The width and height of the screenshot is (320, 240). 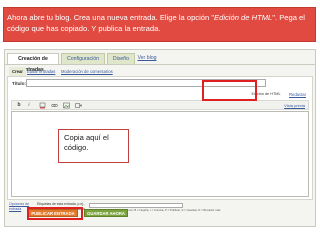 What do you see at coordinates (19, 83) in the screenshot?
I see `title-label: Título:` at bounding box center [19, 83].